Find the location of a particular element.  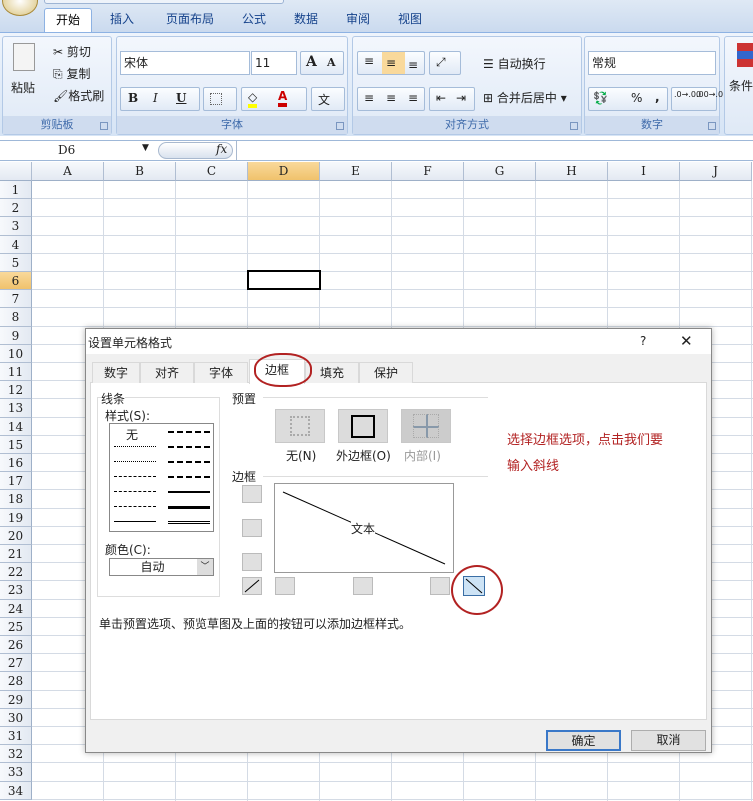

row-header-28: 28 is located at coordinates (16, 681).